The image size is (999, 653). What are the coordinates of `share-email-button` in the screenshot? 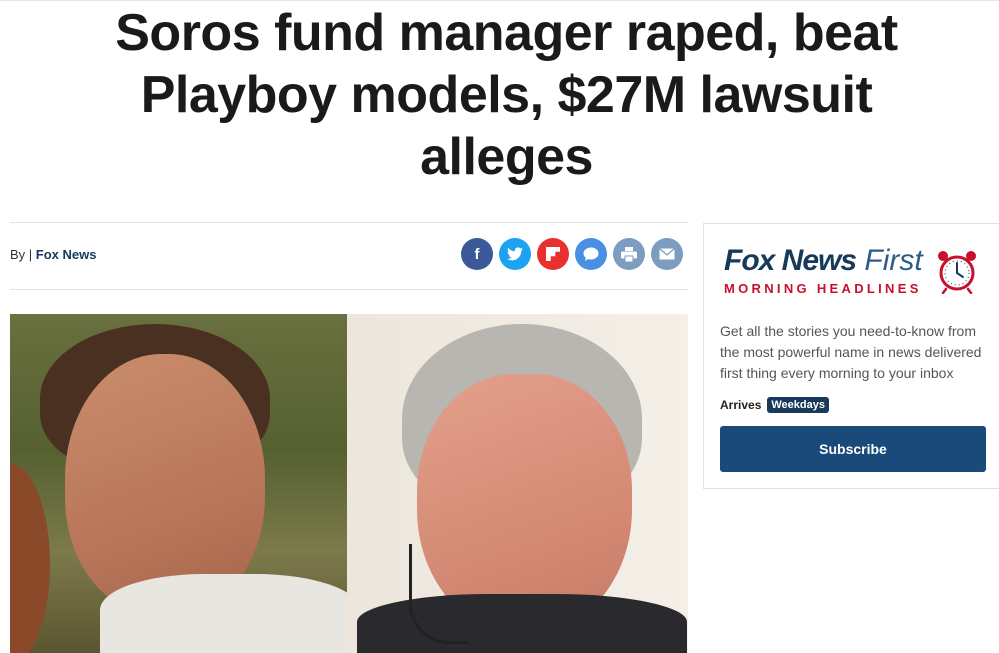 It's located at (667, 254).